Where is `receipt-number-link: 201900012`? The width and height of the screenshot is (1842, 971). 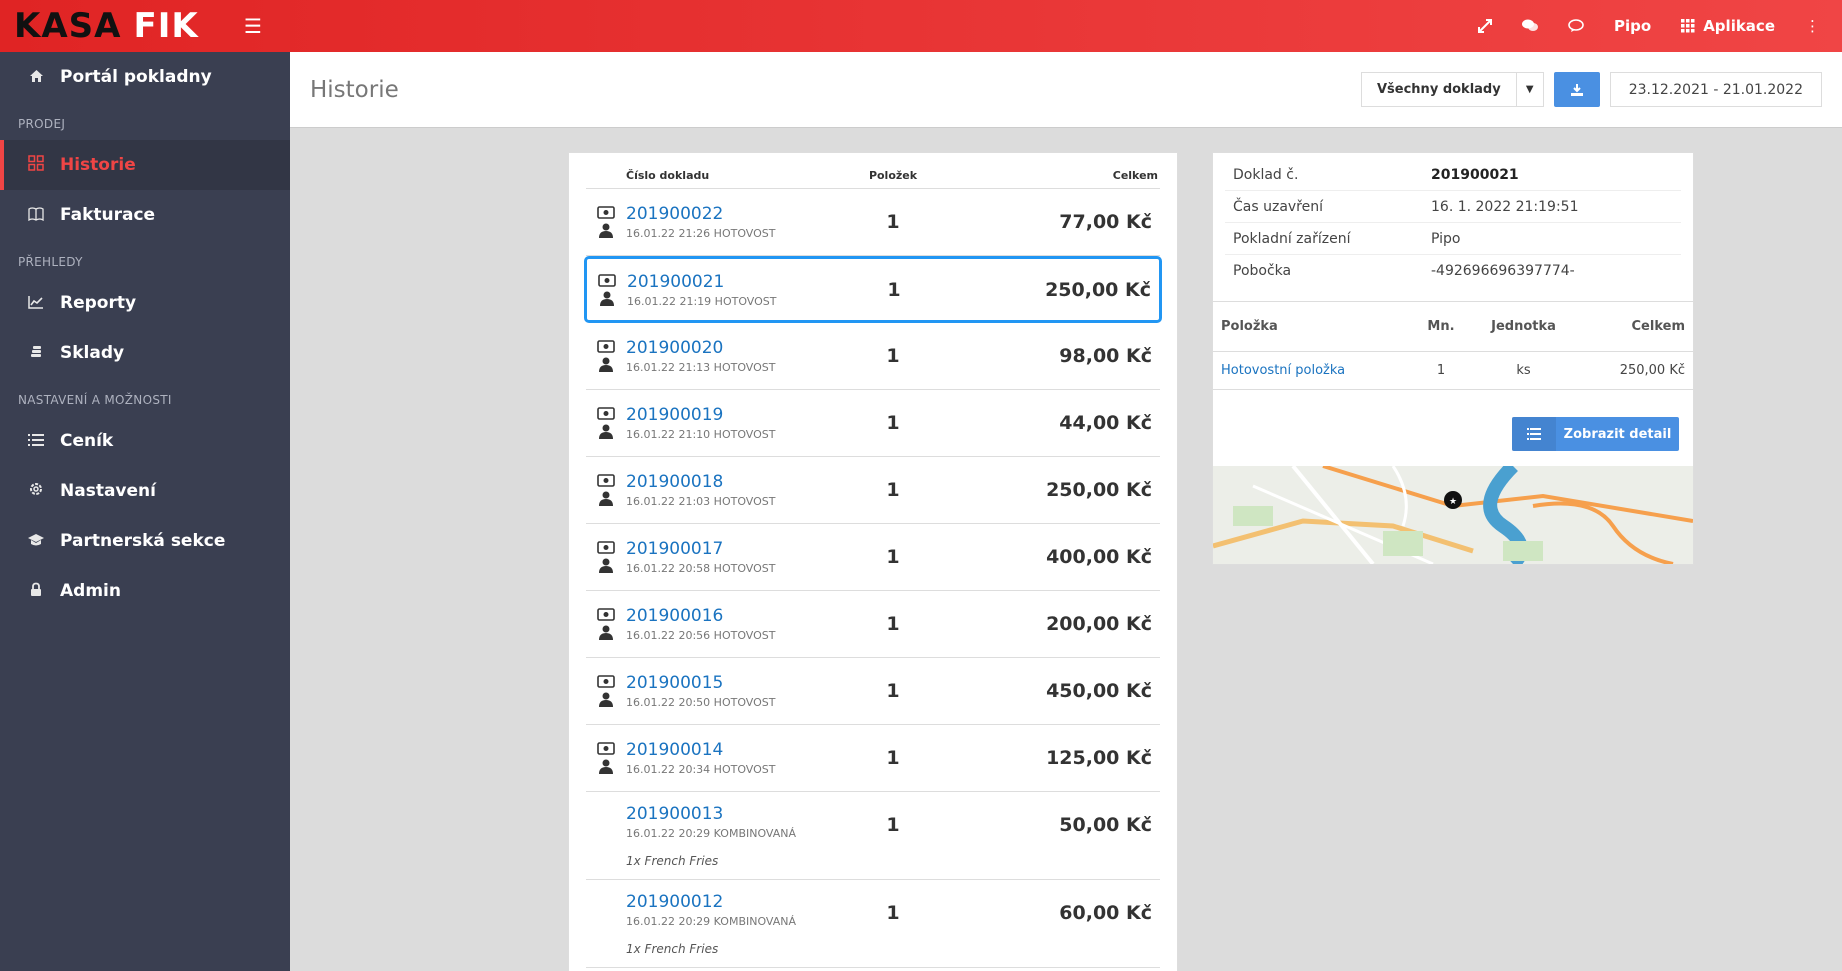
receipt-number-link: 201900012 is located at coordinates (734, 902).